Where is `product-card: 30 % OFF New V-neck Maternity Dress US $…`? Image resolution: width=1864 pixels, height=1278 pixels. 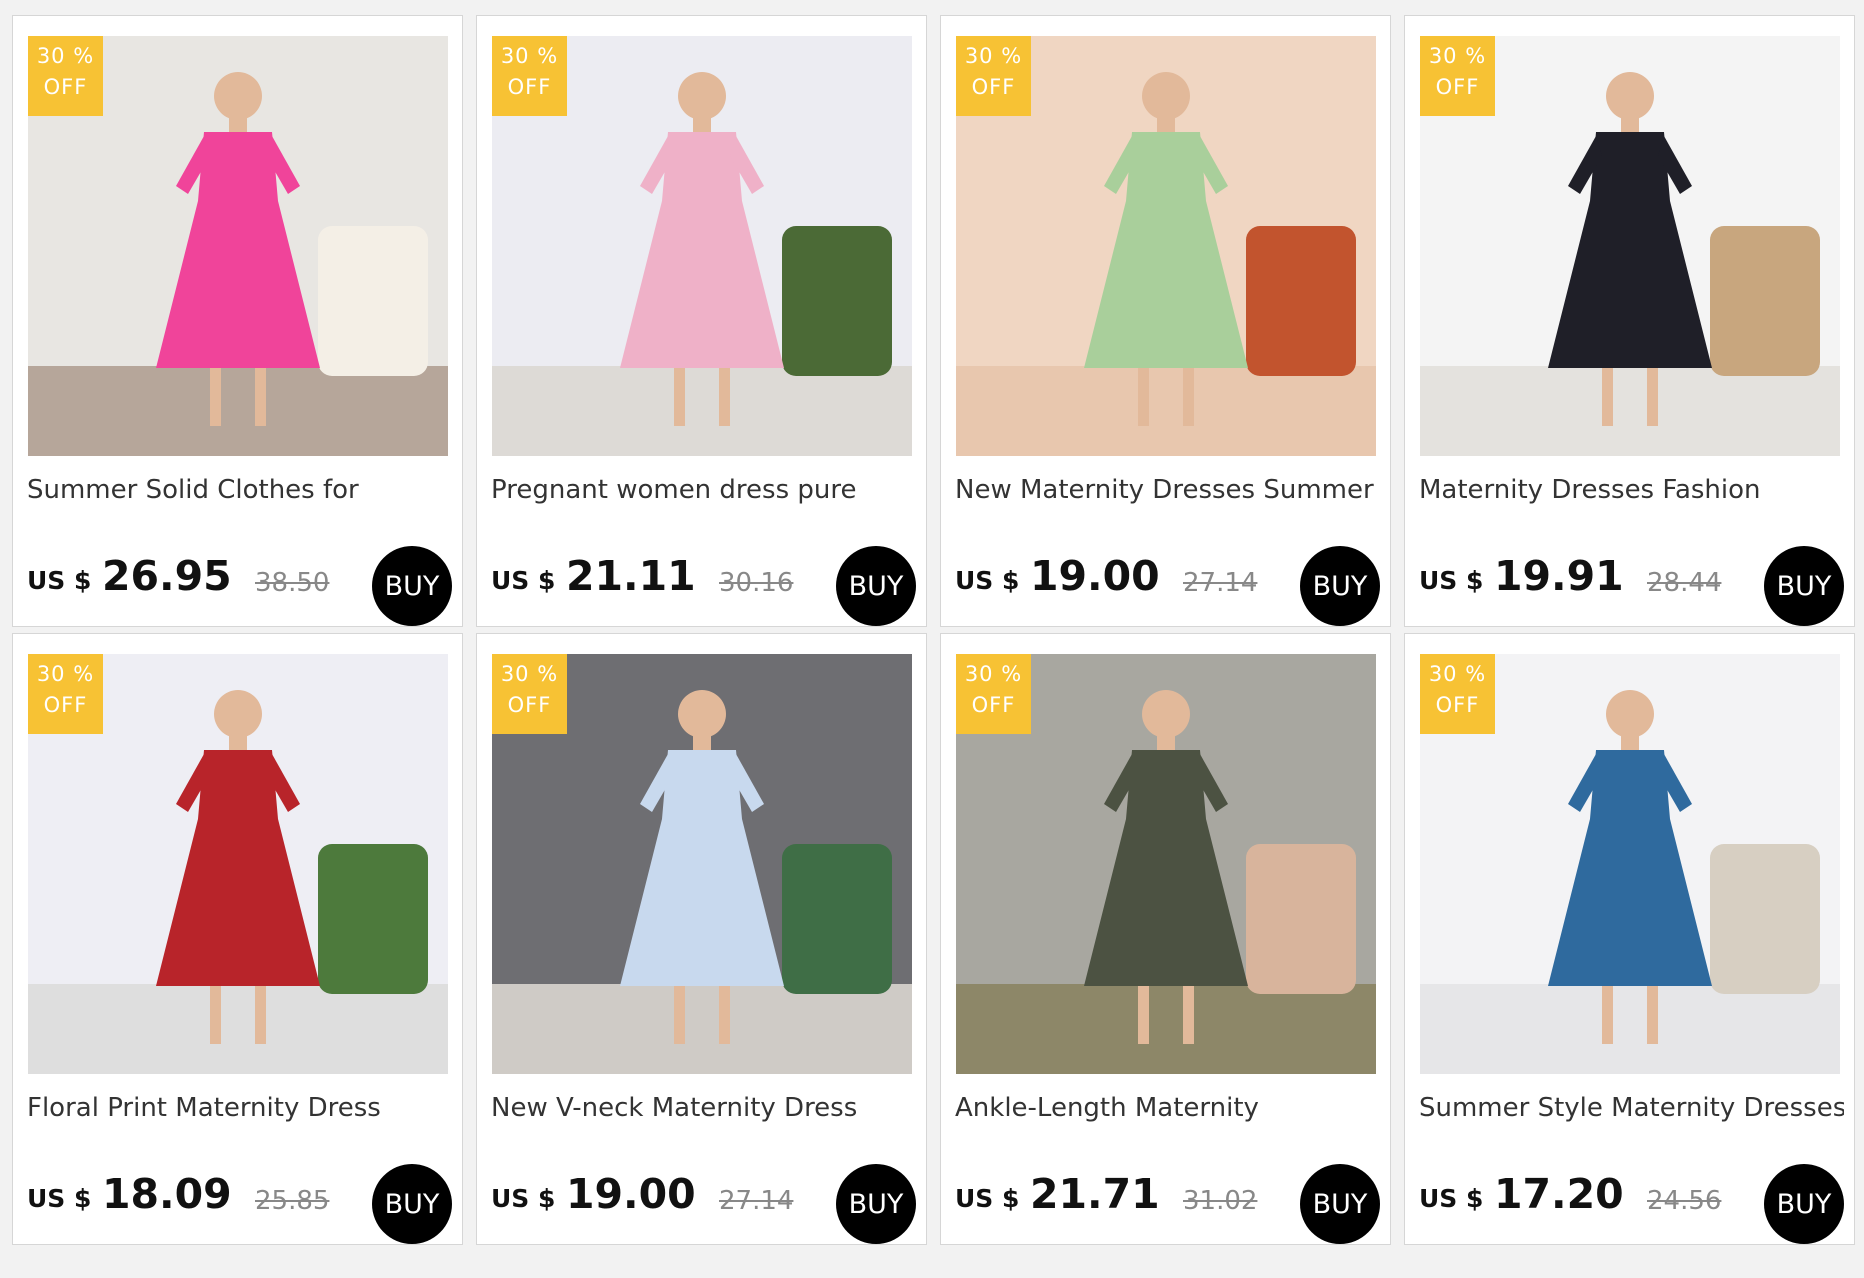 product-card: 30 % OFF New V-neck Maternity Dress US $… is located at coordinates (701, 939).